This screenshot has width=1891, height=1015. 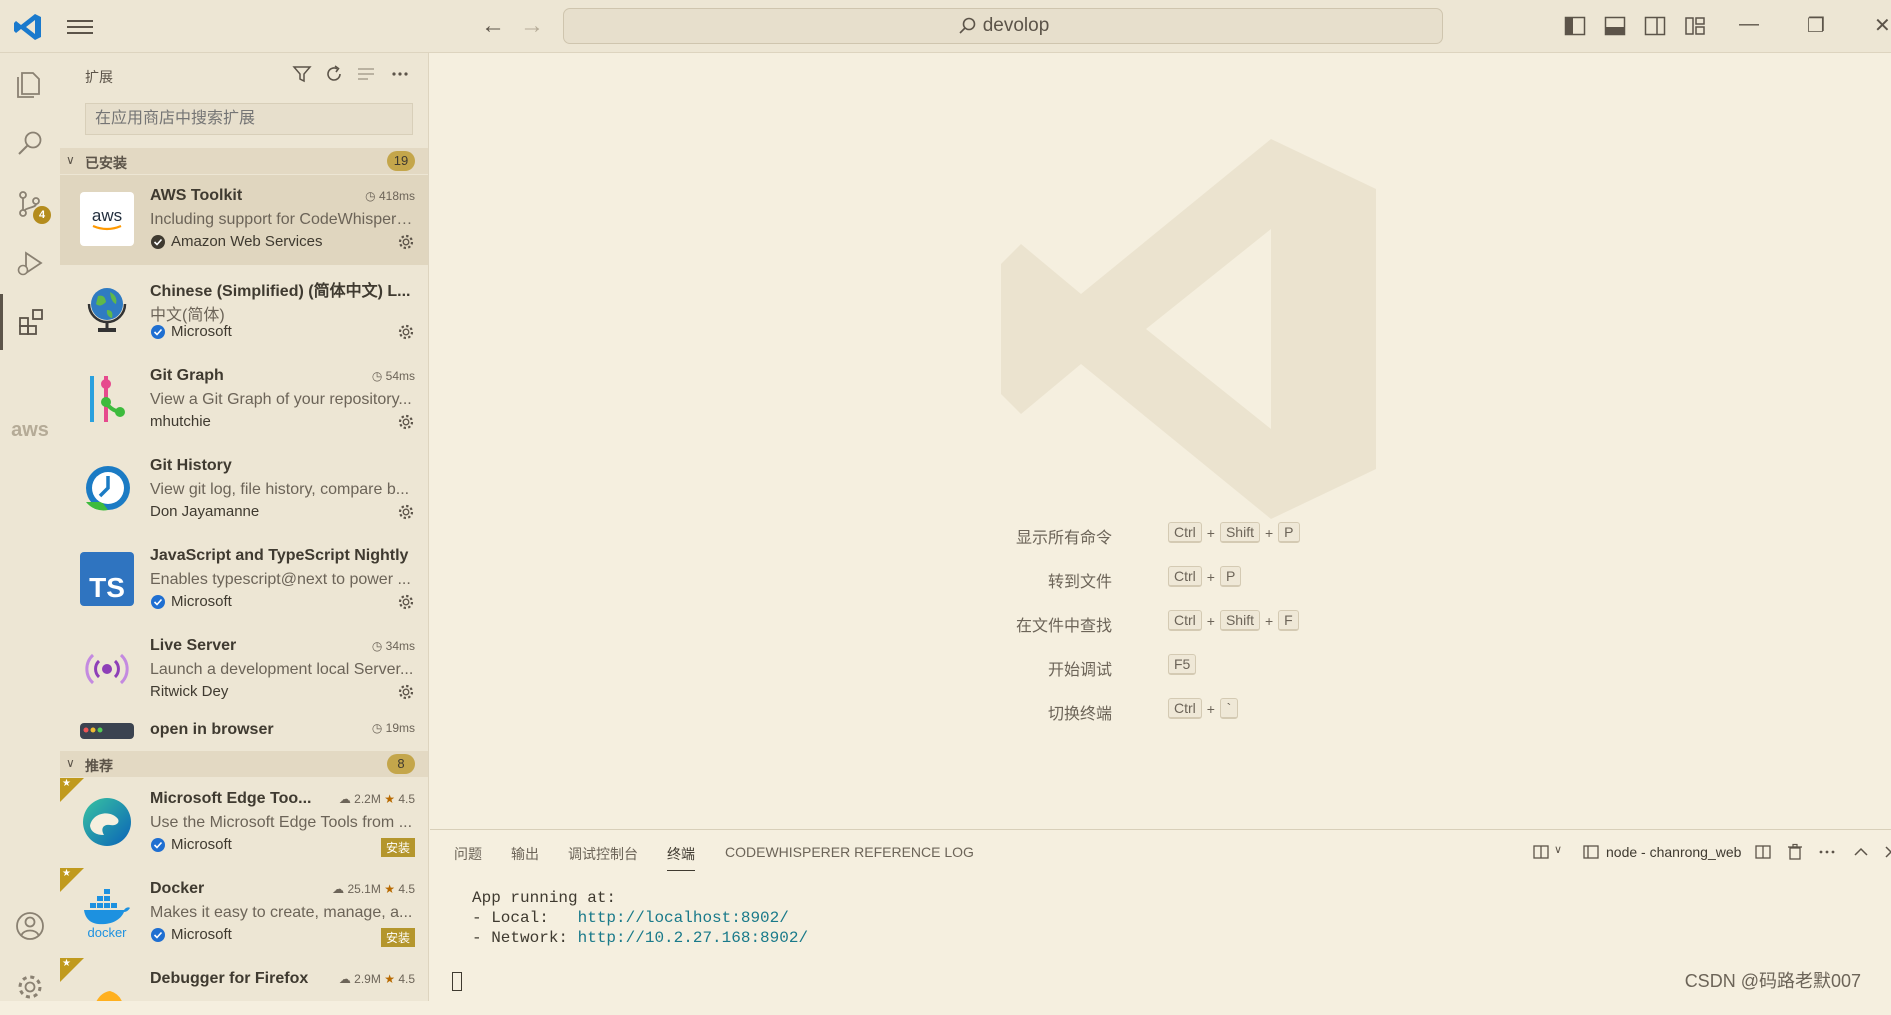 What do you see at coordinates (1591, 852) in the screenshot?
I see `terminal-icon` at bounding box center [1591, 852].